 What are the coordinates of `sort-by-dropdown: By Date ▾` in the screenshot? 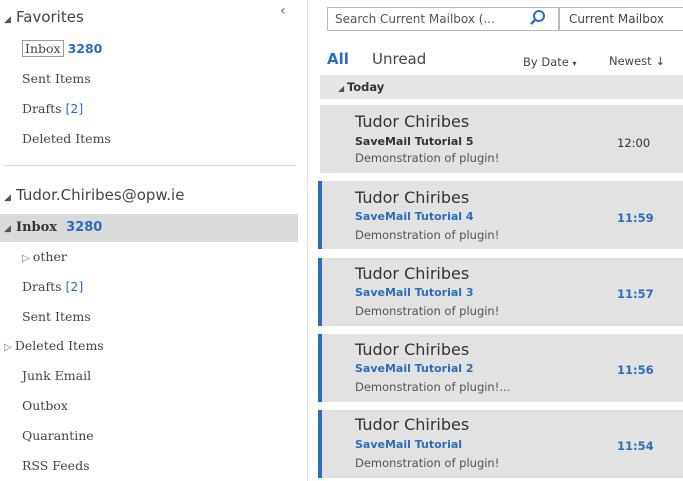 It's located at (550, 62).